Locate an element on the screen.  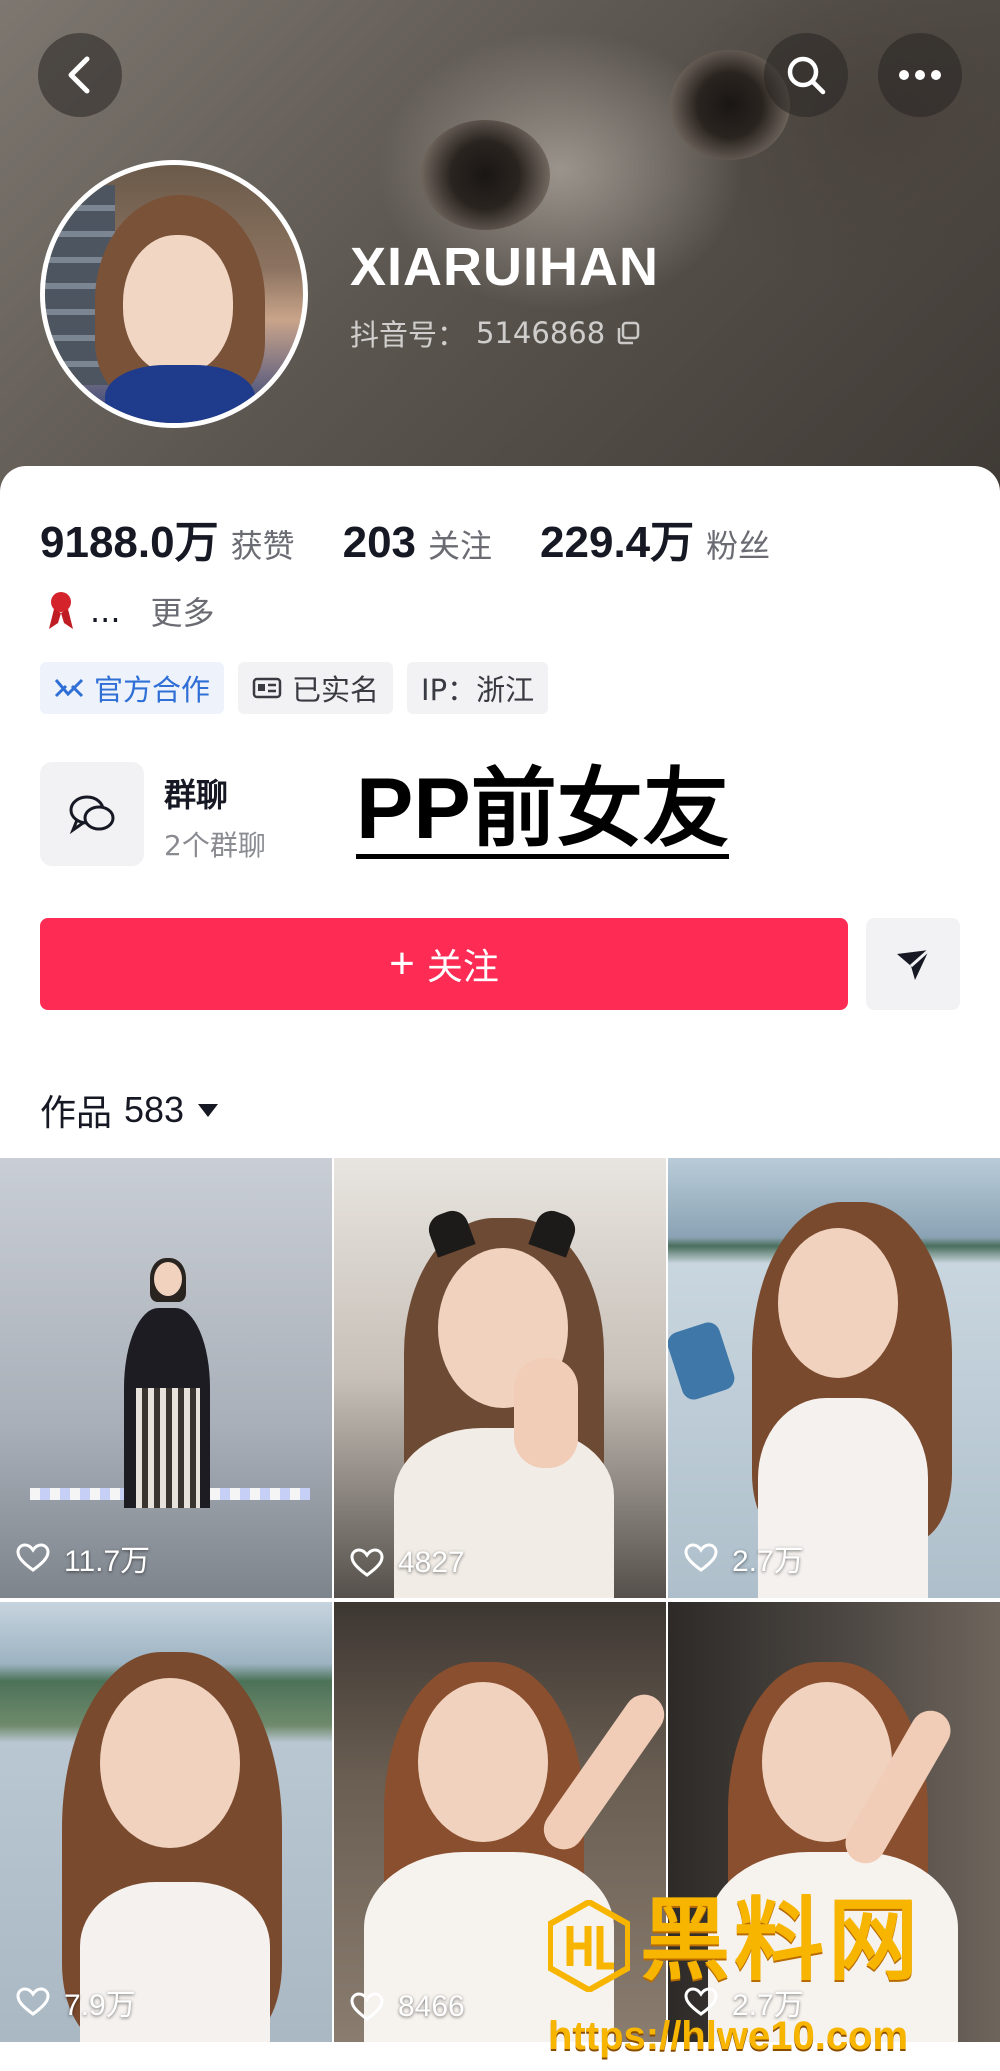
username: XIARUIHAN is located at coordinates (505, 267).